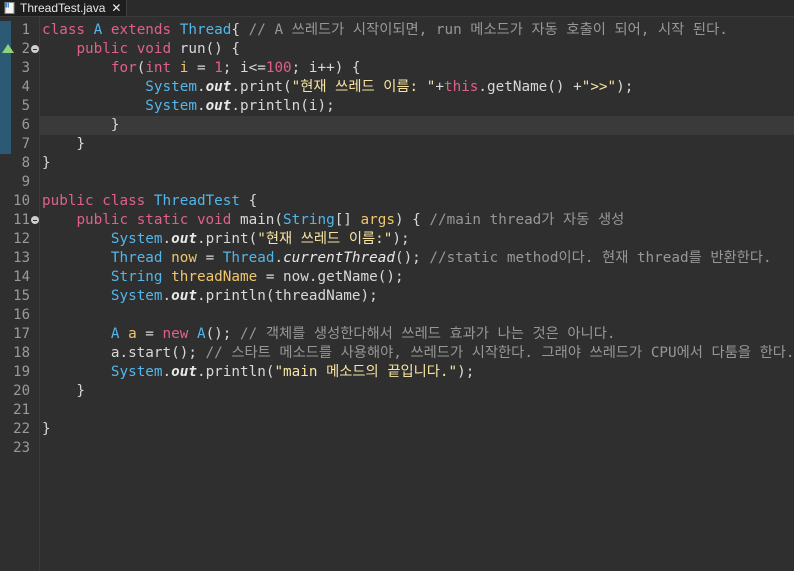 The image size is (794, 571). What do you see at coordinates (397, 8) in the screenshot?
I see `editor-tab-bar: J ThreadTest.java ✕` at bounding box center [397, 8].